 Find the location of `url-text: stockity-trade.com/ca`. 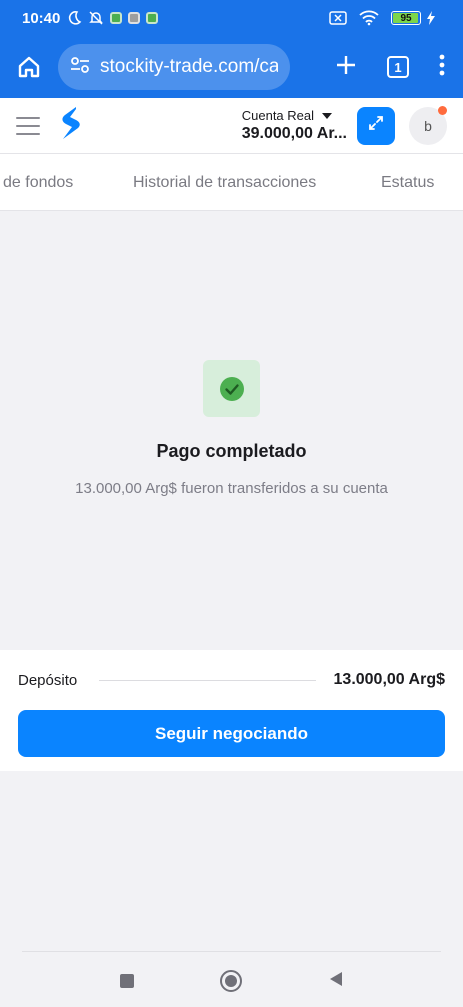

url-text: stockity-trade.com/ca is located at coordinates (189, 66).